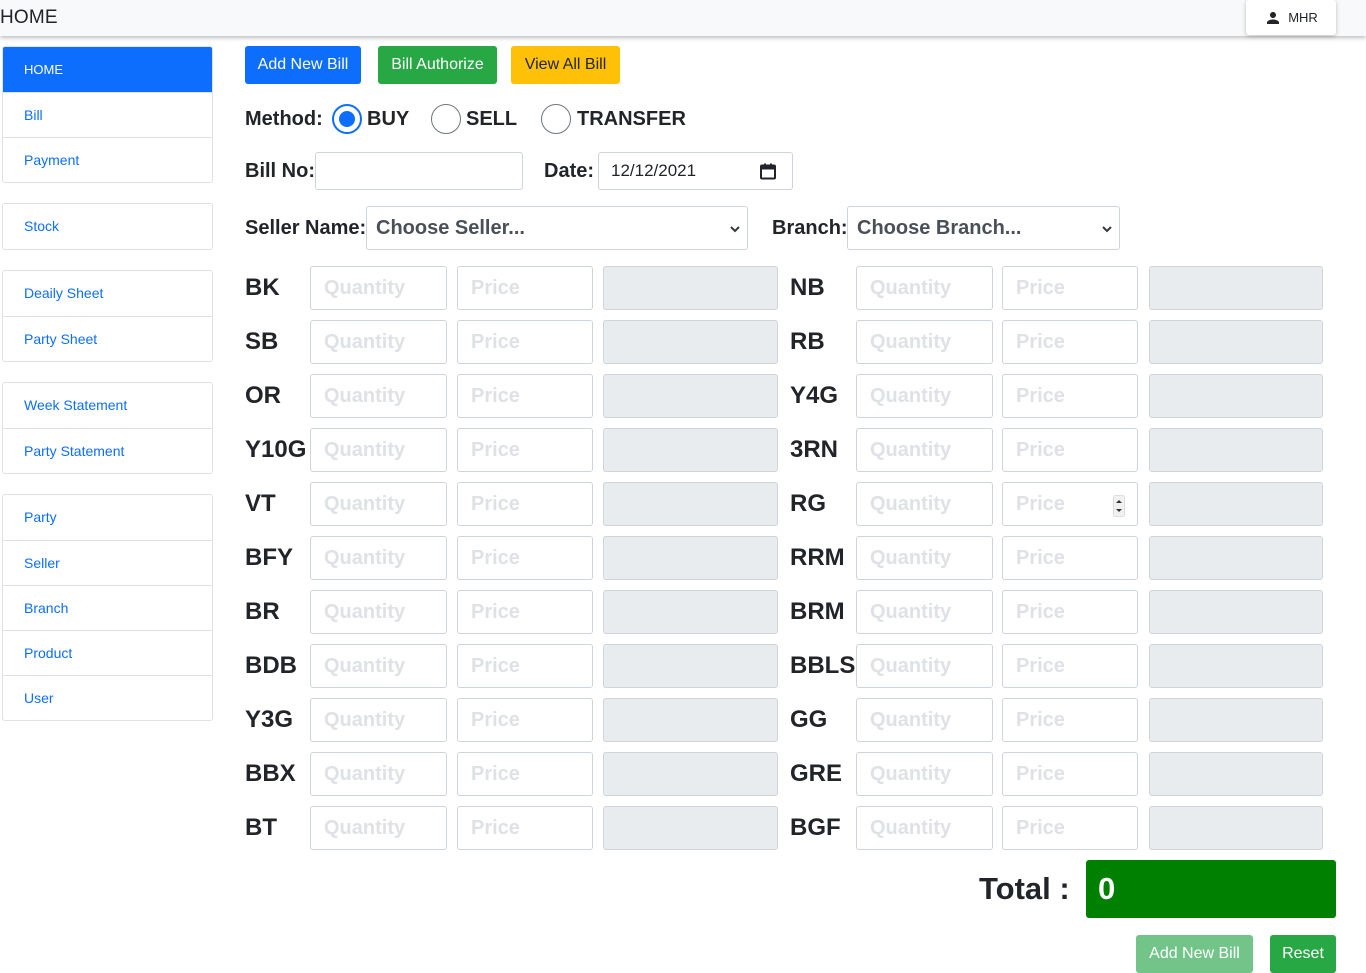 The width and height of the screenshot is (1366, 973). Describe the element at coordinates (107, 697) in the screenshot. I see `sidebar-item-user: User` at that location.